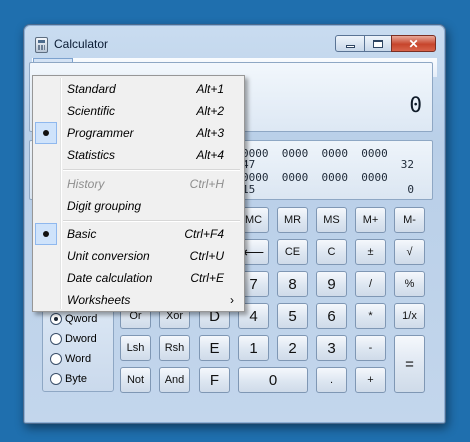  Describe the element at coordinates (138, 300) in the screenshot. I see `menu-item-worksheets: Worksheets ›` at that location.